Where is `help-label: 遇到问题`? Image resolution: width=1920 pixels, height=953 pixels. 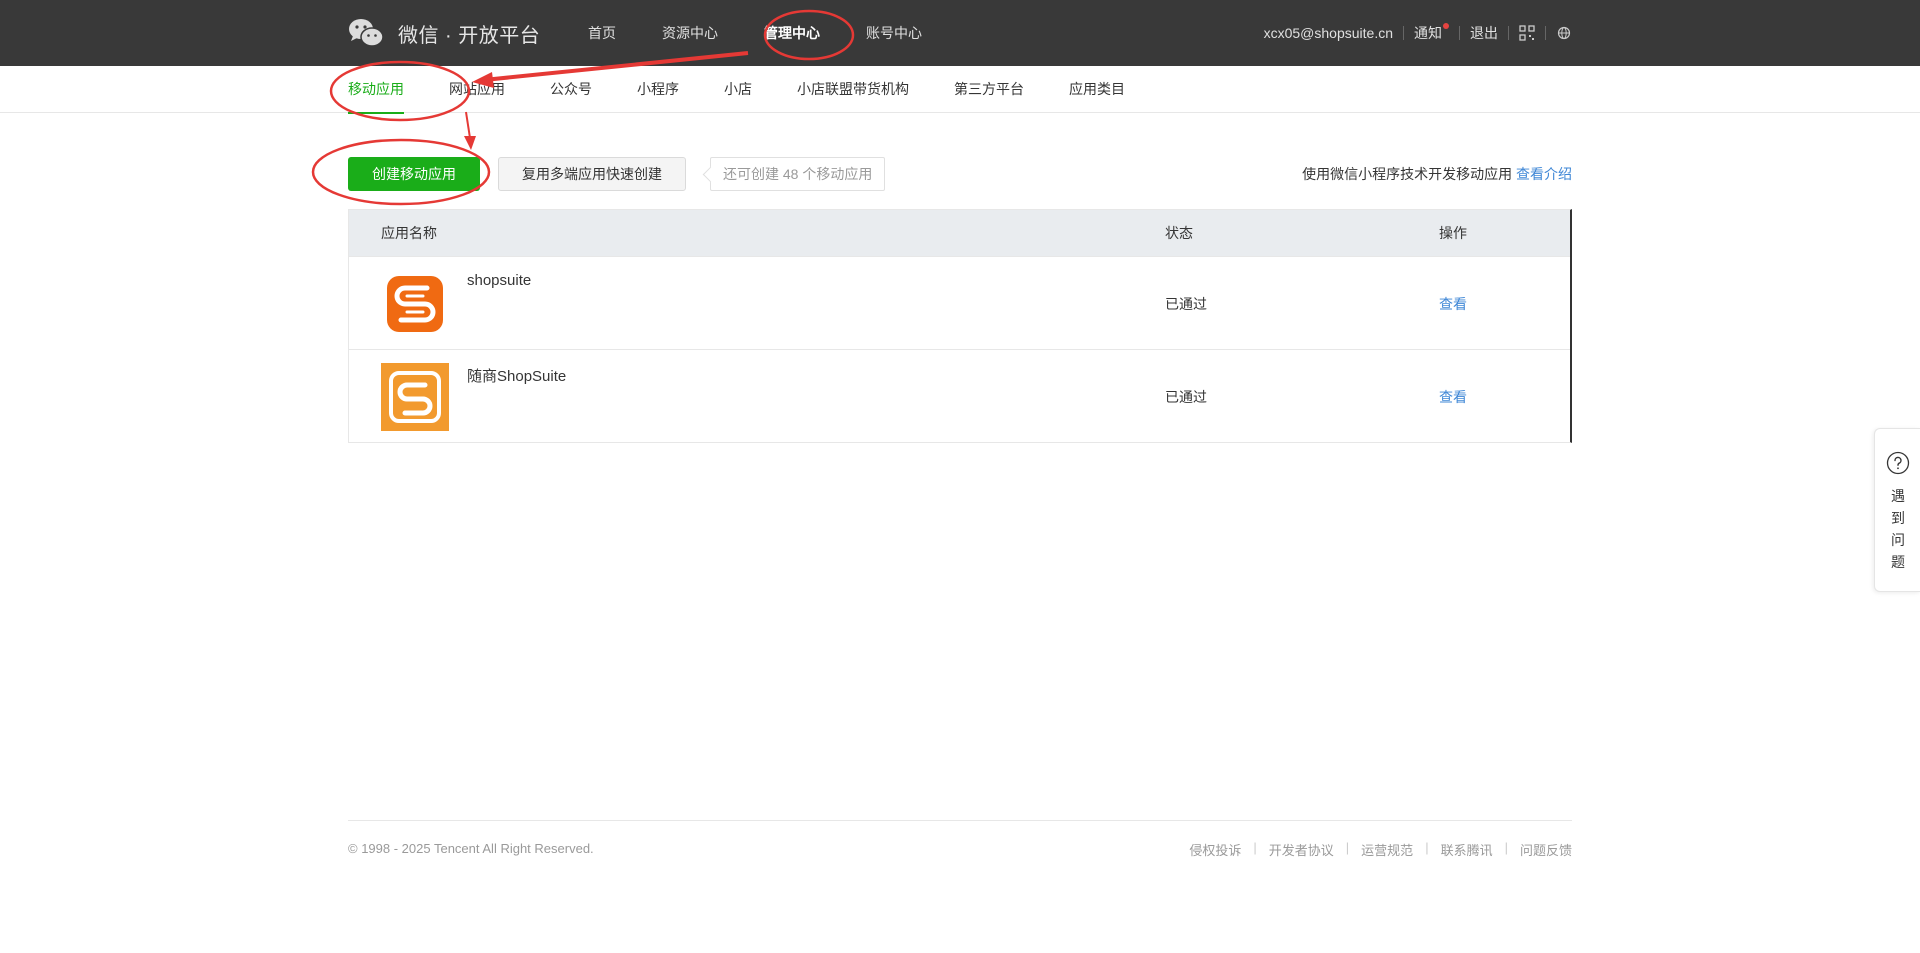 help-label: 遇到问题 is located at coordinates (1898, 529).